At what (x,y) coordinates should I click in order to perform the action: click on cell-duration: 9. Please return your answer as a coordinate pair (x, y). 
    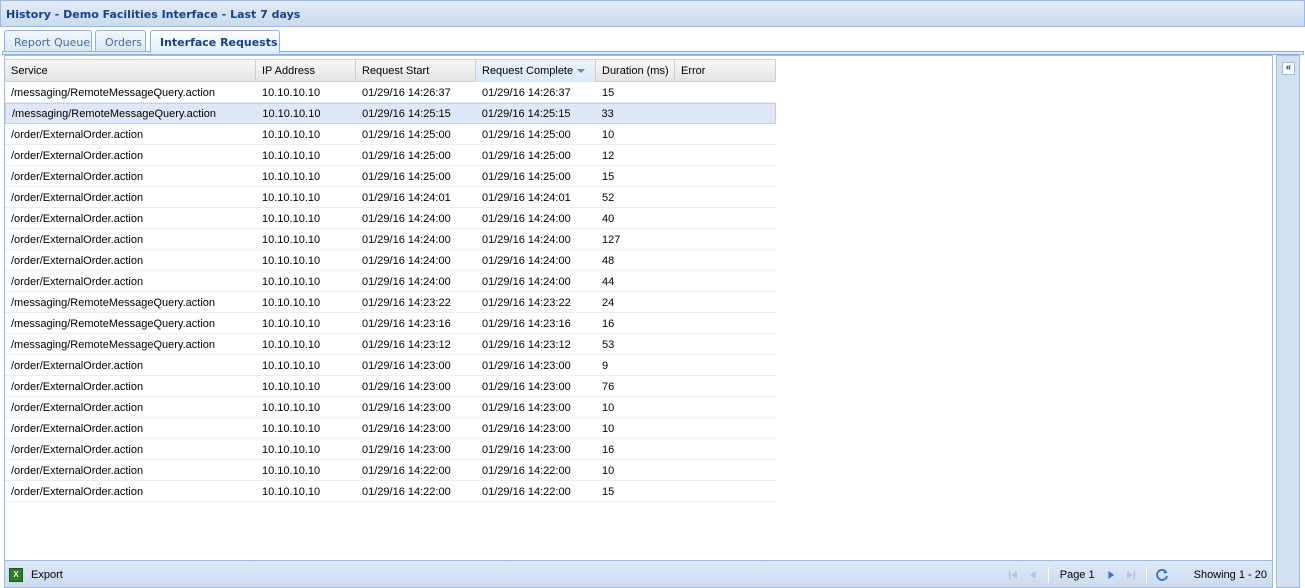
    Looking at the image, I should click on (605, 366).